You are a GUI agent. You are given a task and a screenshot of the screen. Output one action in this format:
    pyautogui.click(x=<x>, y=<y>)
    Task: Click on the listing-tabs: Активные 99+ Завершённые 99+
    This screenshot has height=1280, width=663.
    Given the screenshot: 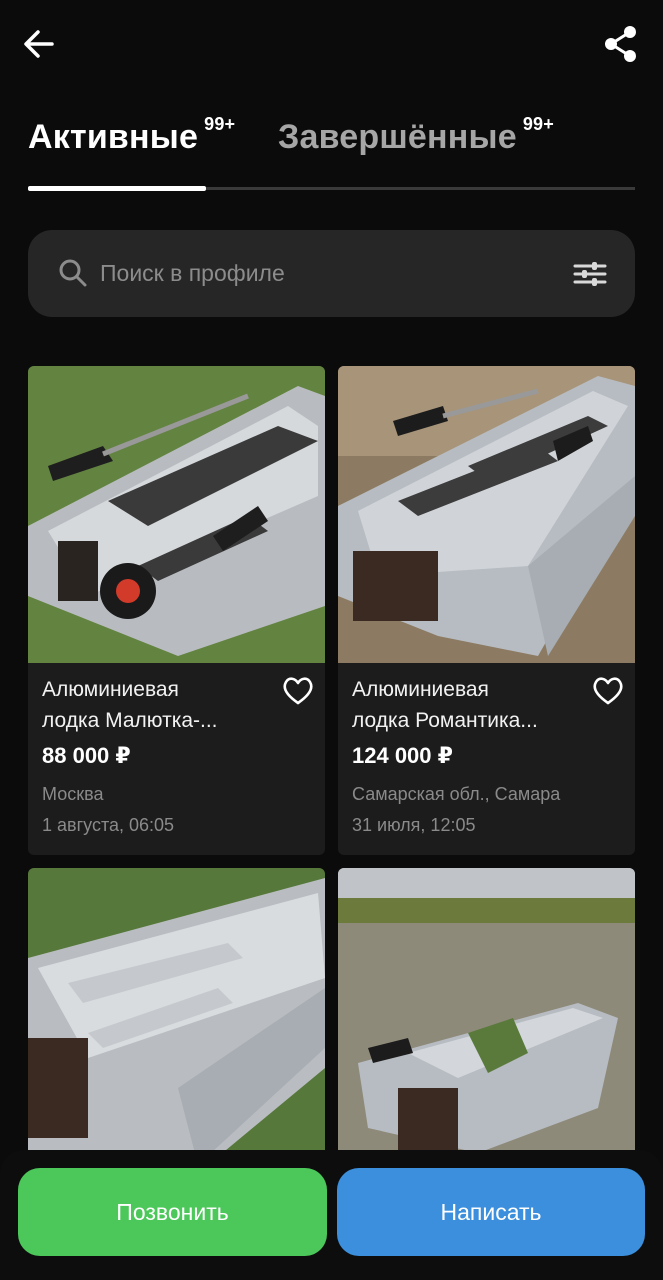 What is the action you would take?
    pyautogui.click(x=331, y=153)
    